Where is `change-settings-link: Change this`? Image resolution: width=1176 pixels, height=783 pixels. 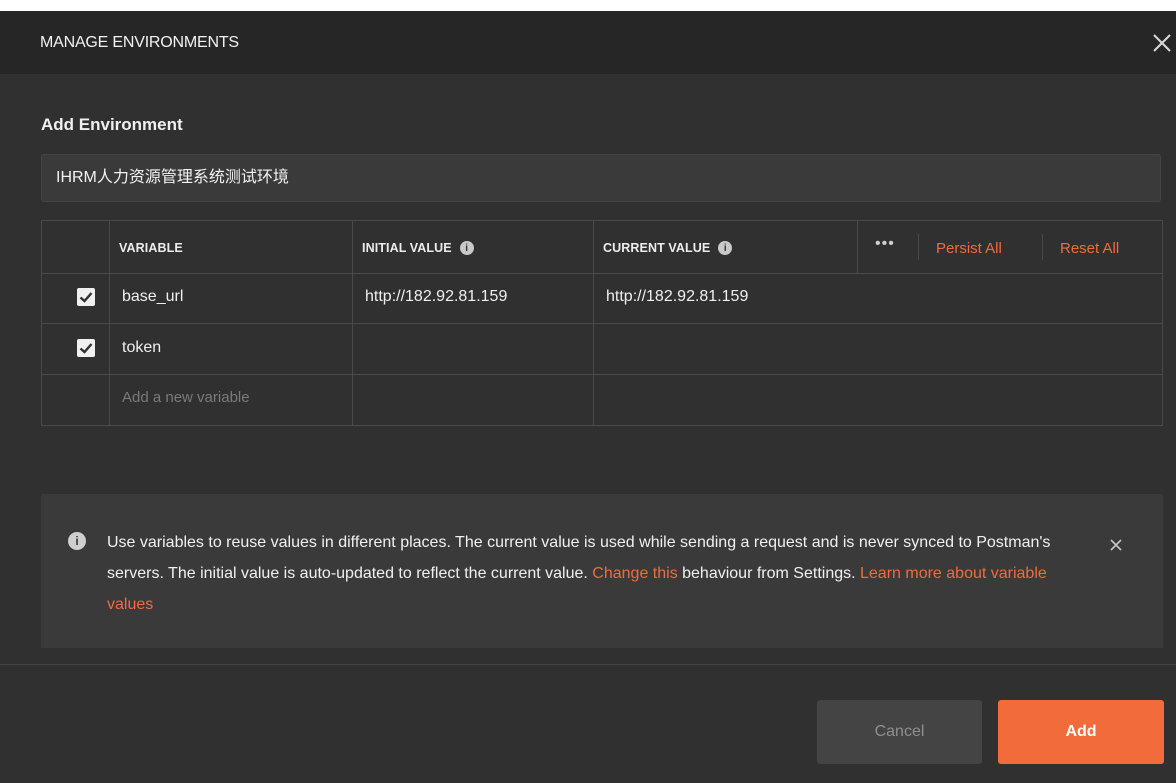 change-settings-link: Change this is located at coordinates (634, 573).